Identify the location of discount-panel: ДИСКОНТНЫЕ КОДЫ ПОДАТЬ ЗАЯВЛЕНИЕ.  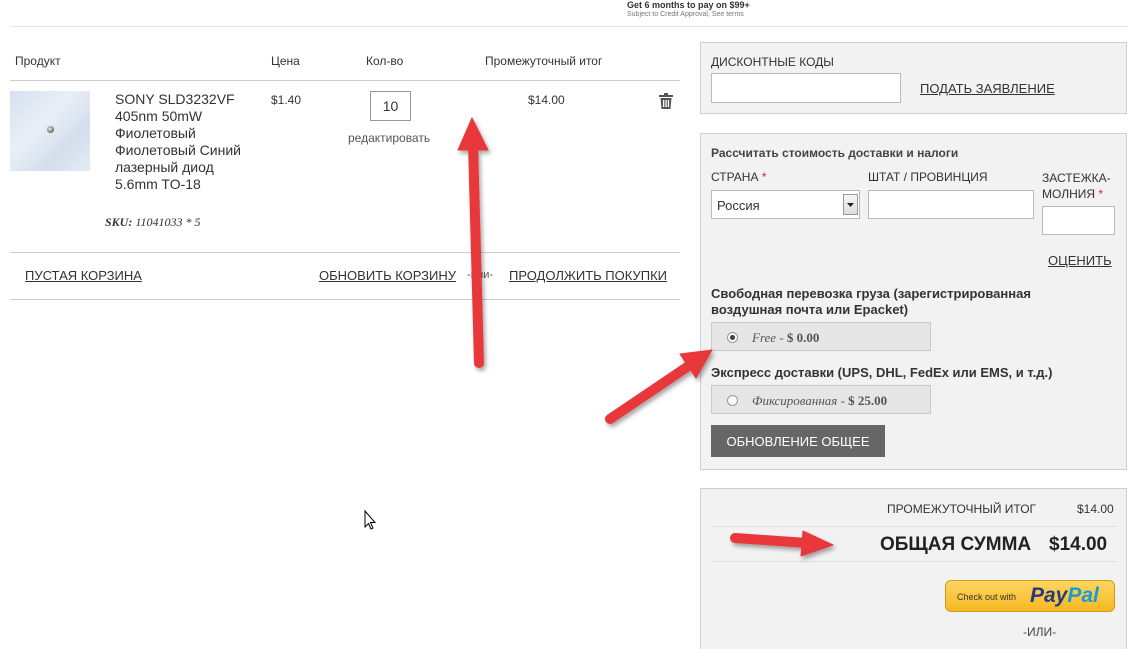
(913, 78).